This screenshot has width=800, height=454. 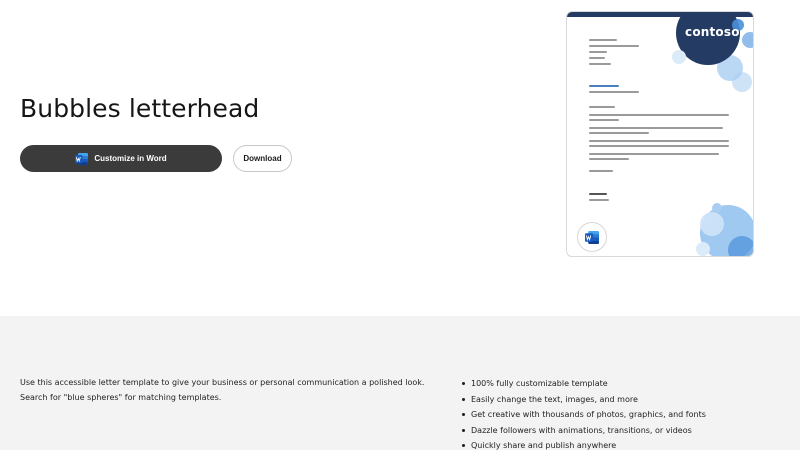 I want to click on feature-item: Quickly share and publish anywhere, so click(x=584, y=446).